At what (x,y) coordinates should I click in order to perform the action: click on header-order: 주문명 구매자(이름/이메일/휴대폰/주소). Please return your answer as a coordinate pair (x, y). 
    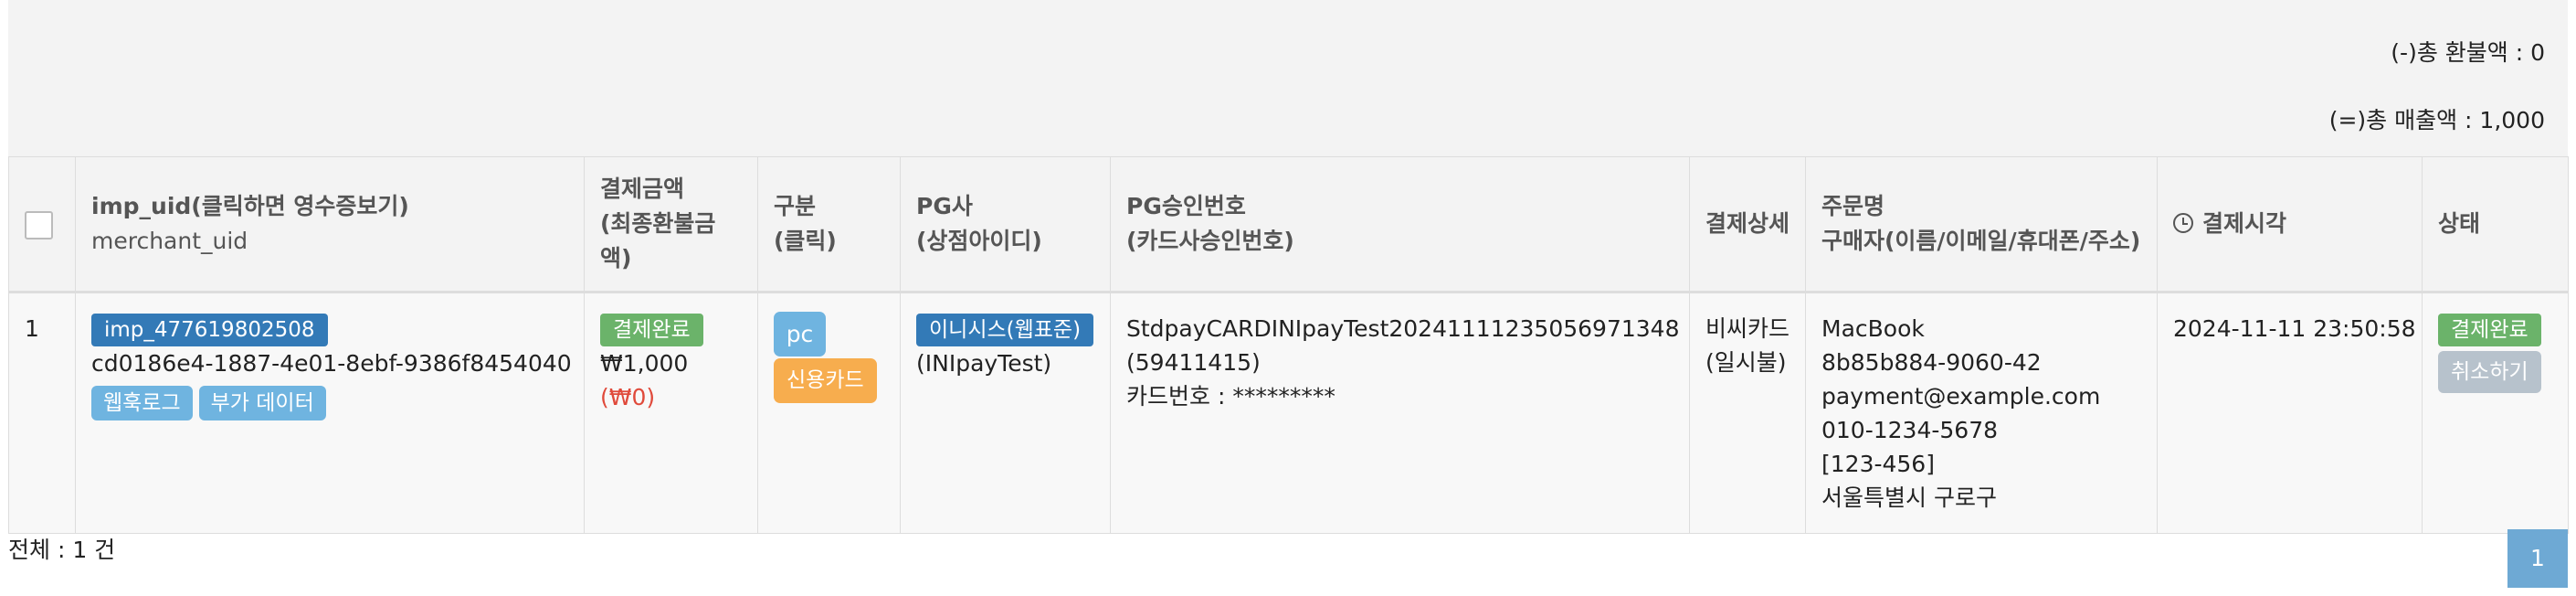
    Looking at the image, I should click on (1981, 225).